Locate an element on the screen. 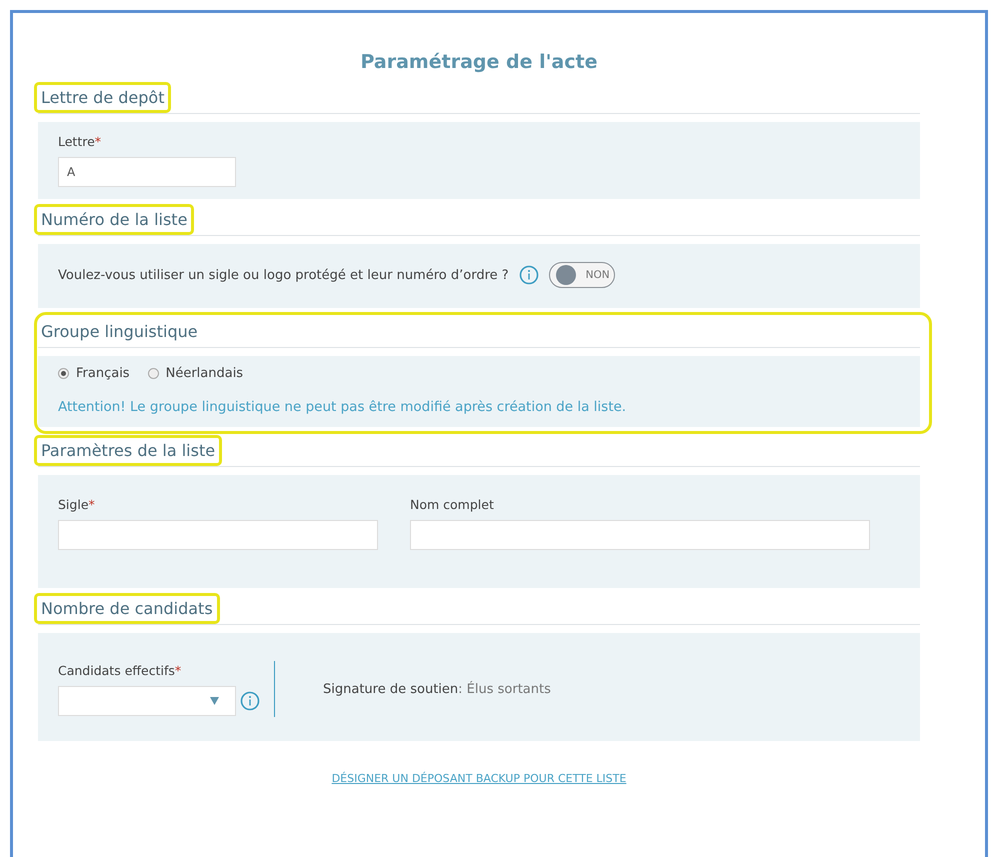 The image size is (995, 857). page-title: Paramétrage de l'acte is located at coordinates (479, 62).